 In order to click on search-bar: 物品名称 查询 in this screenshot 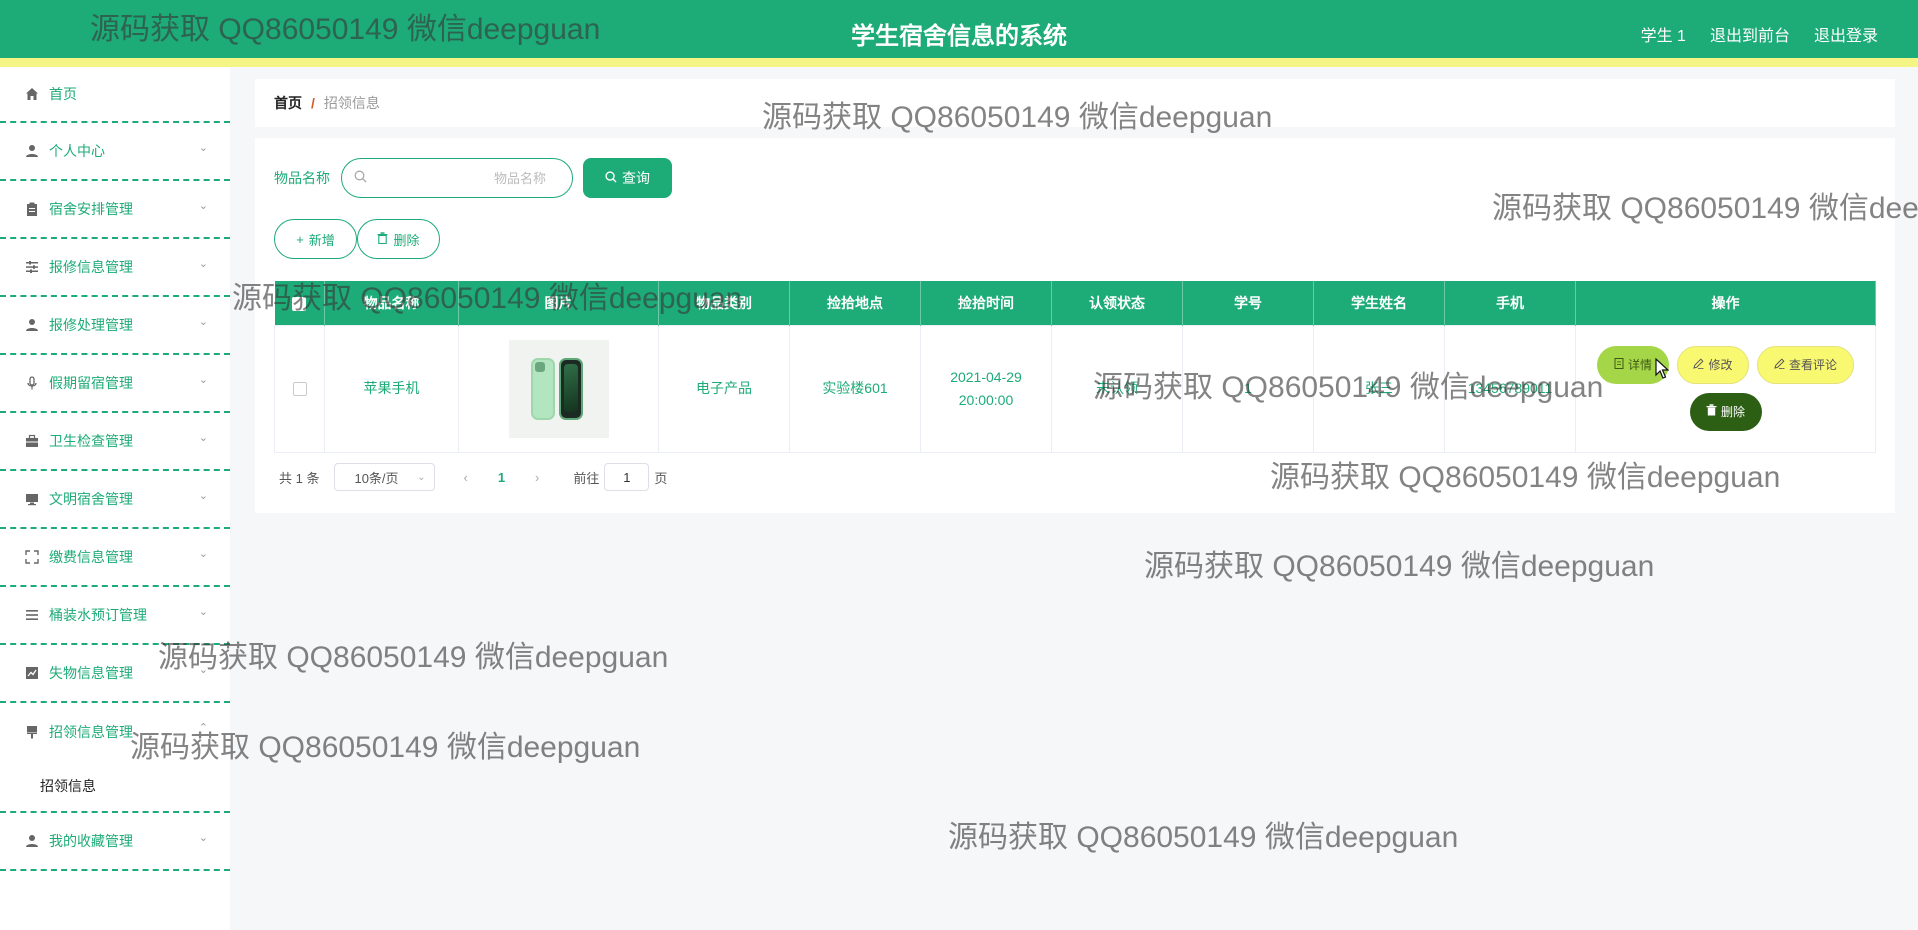, I will do `click(473, 178)`.